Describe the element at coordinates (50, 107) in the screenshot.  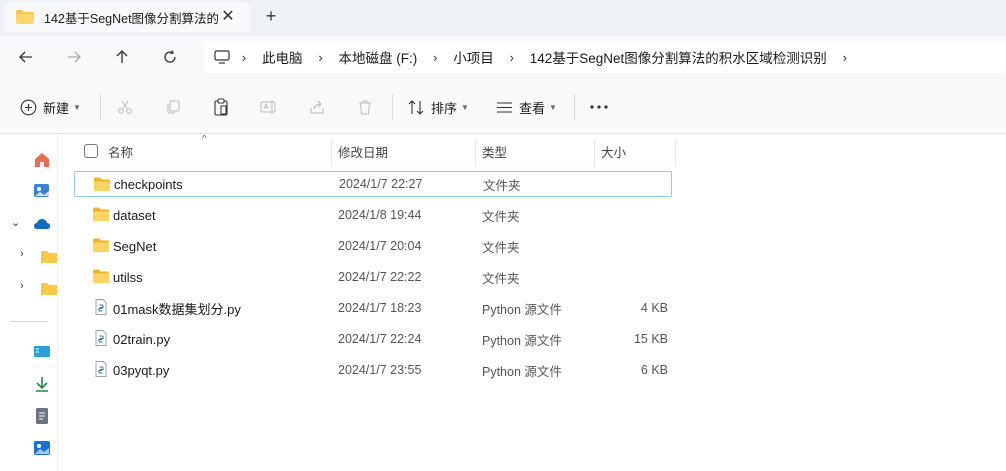
I see `new-button: 新建 ▼` at that location.